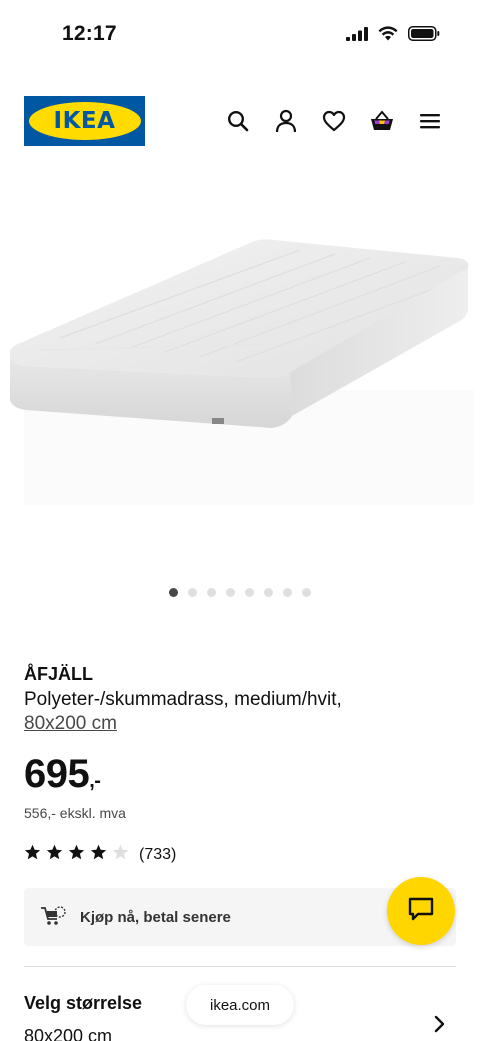 The height and width of the screenshot is (1041, 480). Describe the element at coordinates (70, 723) in the screenshot. I see `product-size-link: 80x200 cm` at that location.